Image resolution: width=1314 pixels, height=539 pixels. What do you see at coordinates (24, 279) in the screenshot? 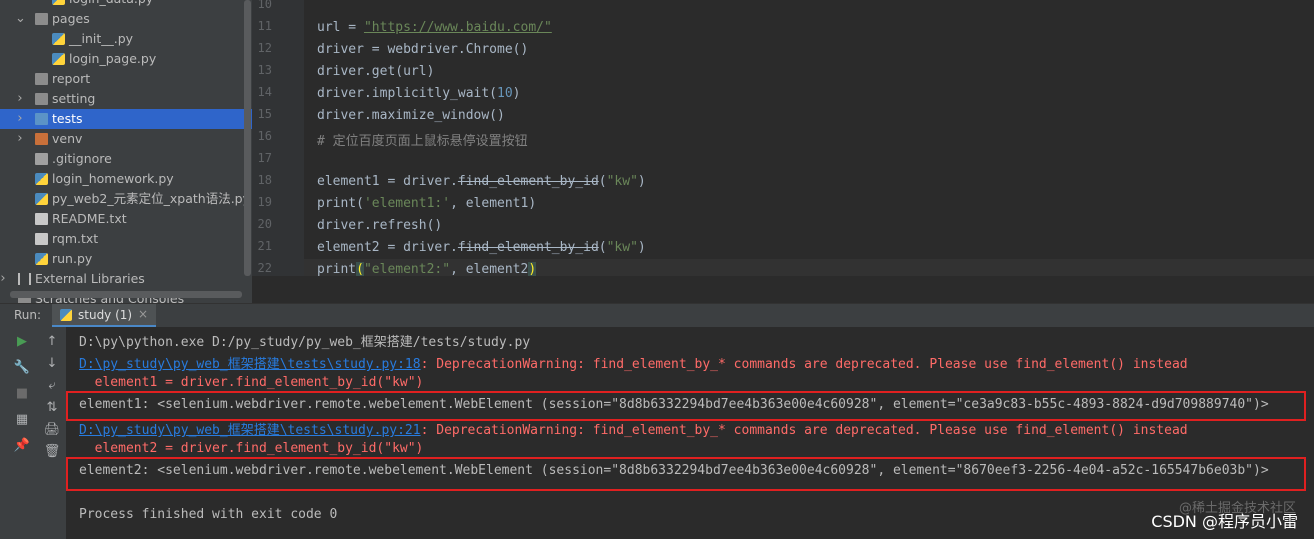
I see `libraries-icon` at bounding box center [24, 279].